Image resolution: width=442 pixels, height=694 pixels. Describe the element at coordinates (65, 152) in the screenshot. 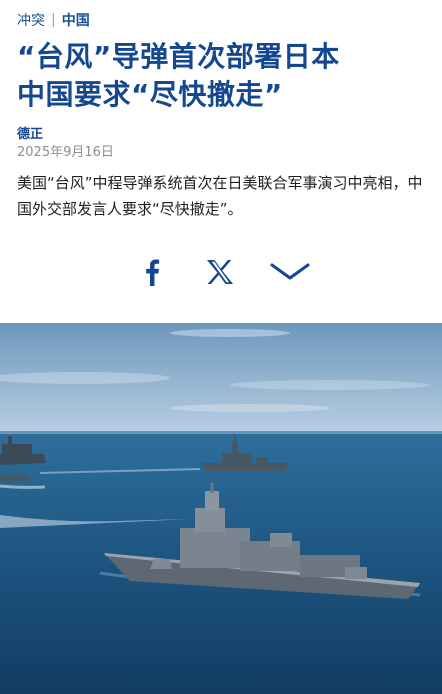

I see `publish-date: 2025年9月16日` at that location.